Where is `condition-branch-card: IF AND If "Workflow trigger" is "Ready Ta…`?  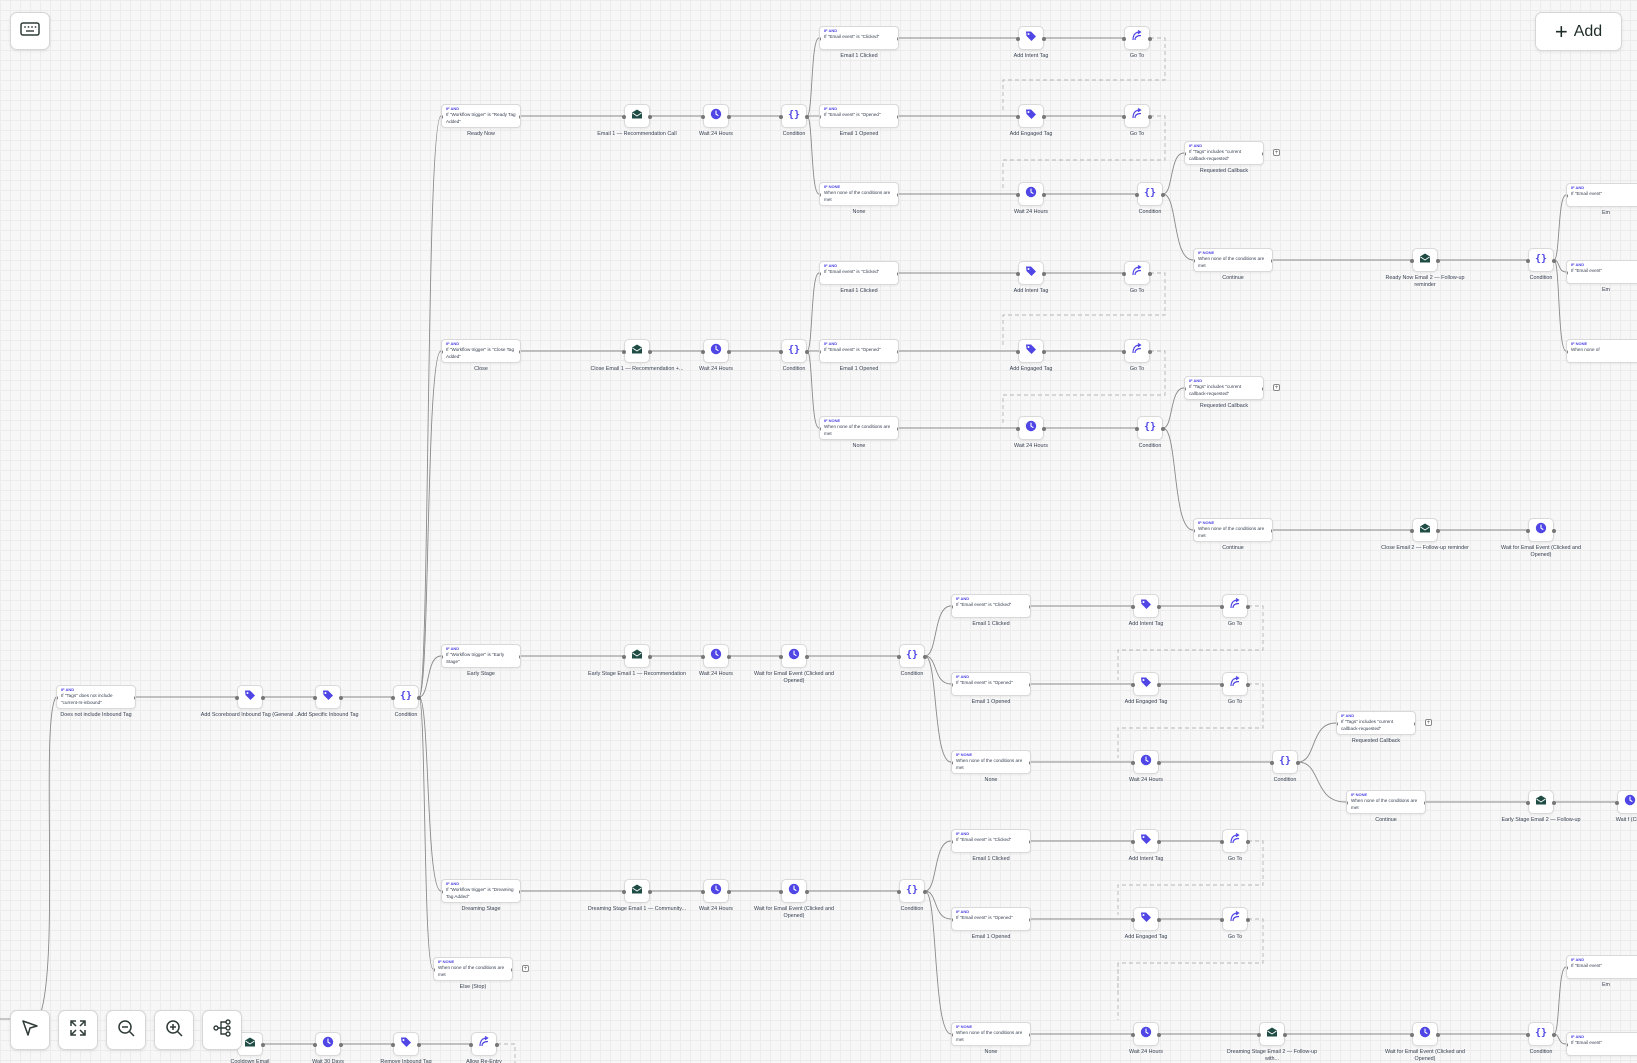
condition-branch-card: IF AND If "Workflow trigger" is "Ready Ta… is located at coordinates (481, 116).